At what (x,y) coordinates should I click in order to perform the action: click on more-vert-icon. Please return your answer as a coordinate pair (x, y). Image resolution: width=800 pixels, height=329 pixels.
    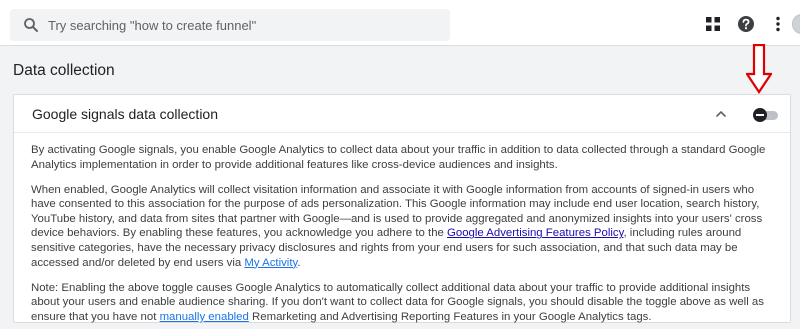
    Looking at the image, I should click on (778, 24).